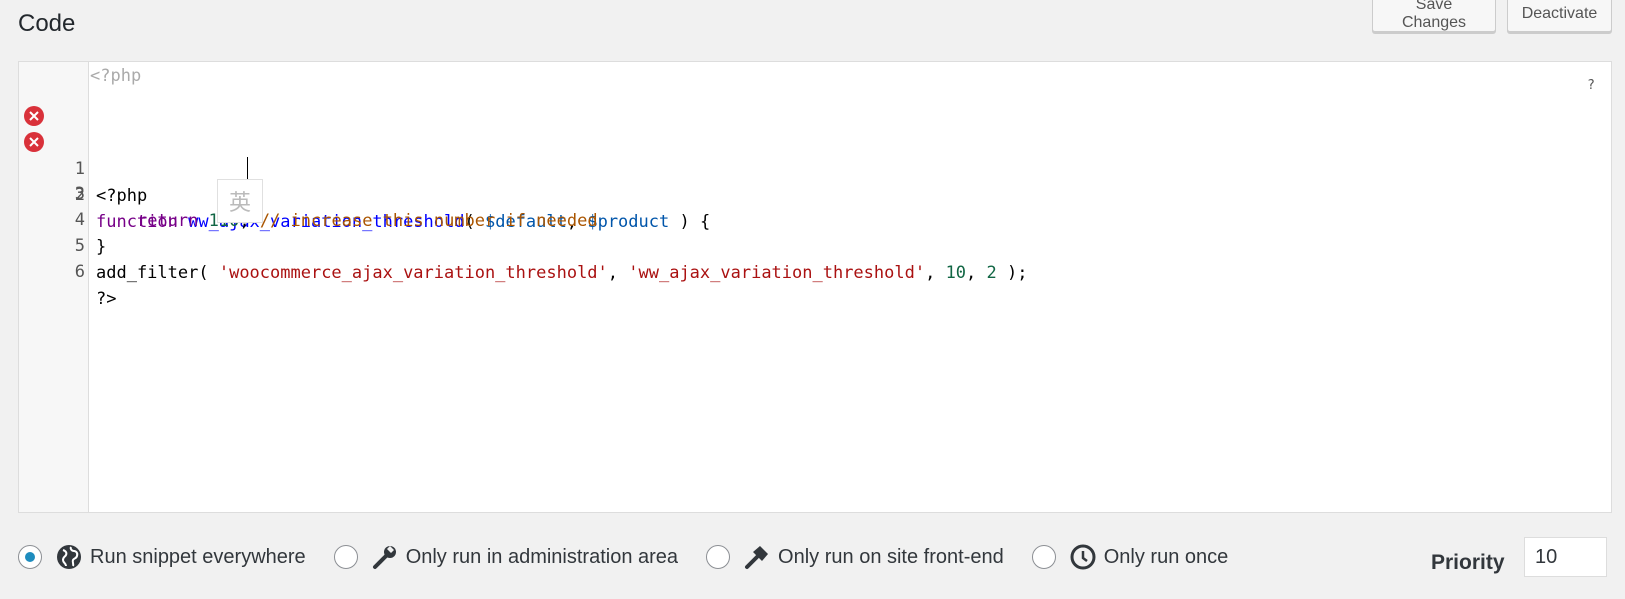 The height and width of the screenshot is (599, 1625). I want to click on page-title: Code, so click(47, 23).